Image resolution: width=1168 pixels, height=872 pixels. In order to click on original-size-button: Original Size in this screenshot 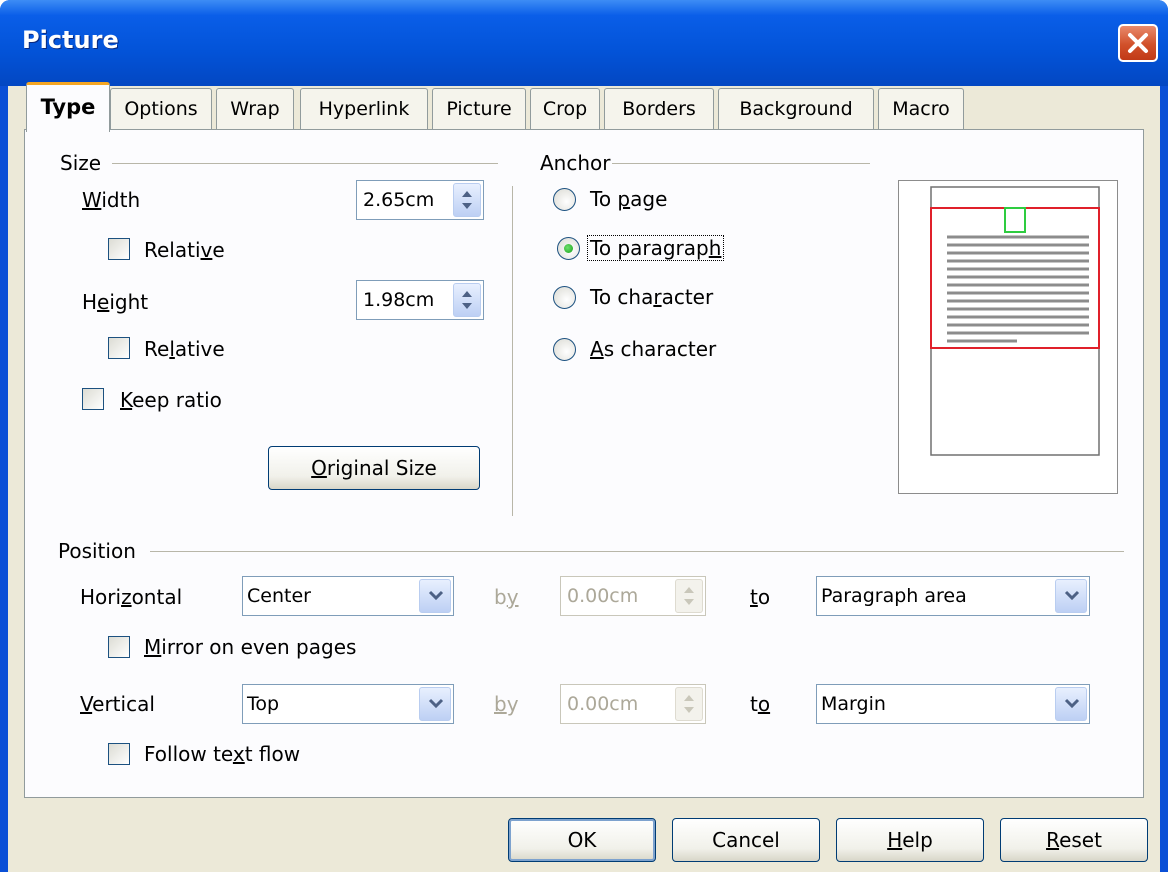, I will do `click(374, 468)`.